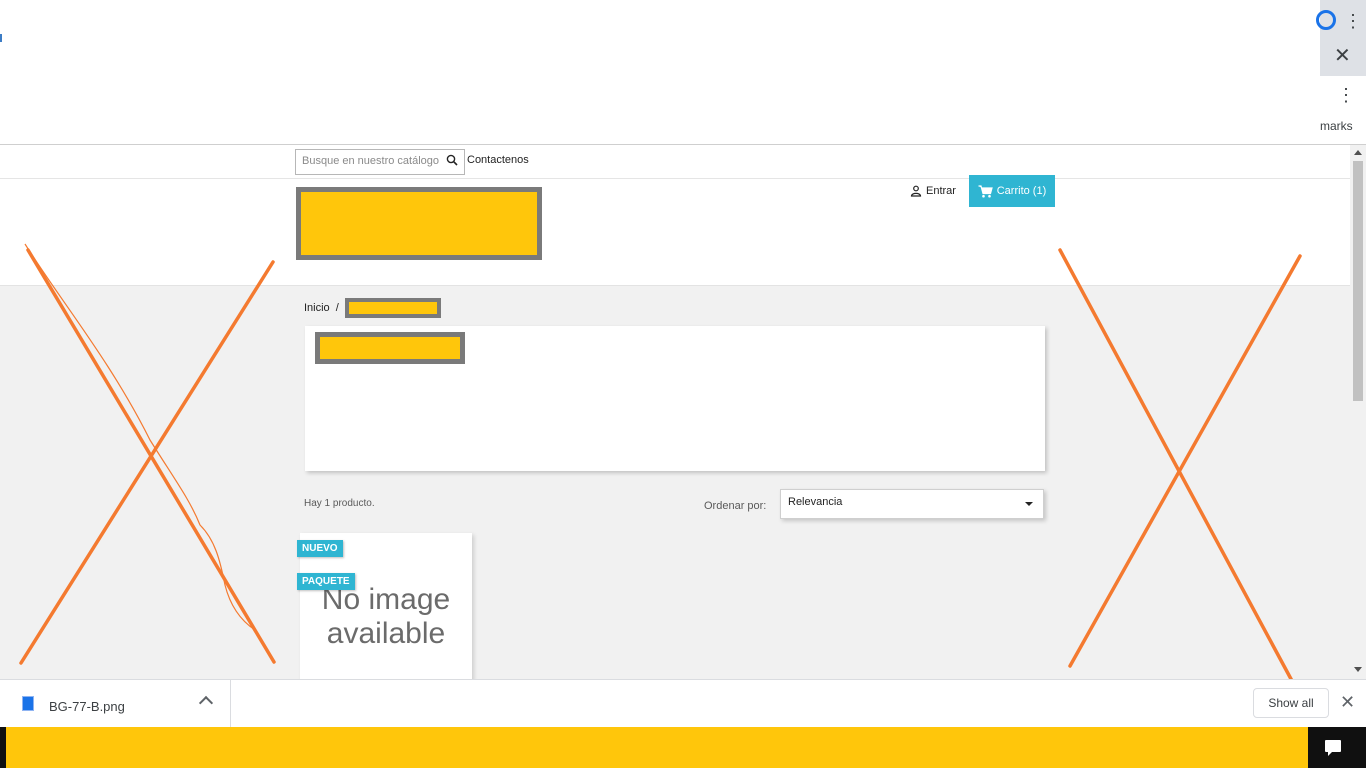 Image resolution: width=1366 pixels, height=768 pixels. I want to click on redacted-category-title, so click(390, 348).